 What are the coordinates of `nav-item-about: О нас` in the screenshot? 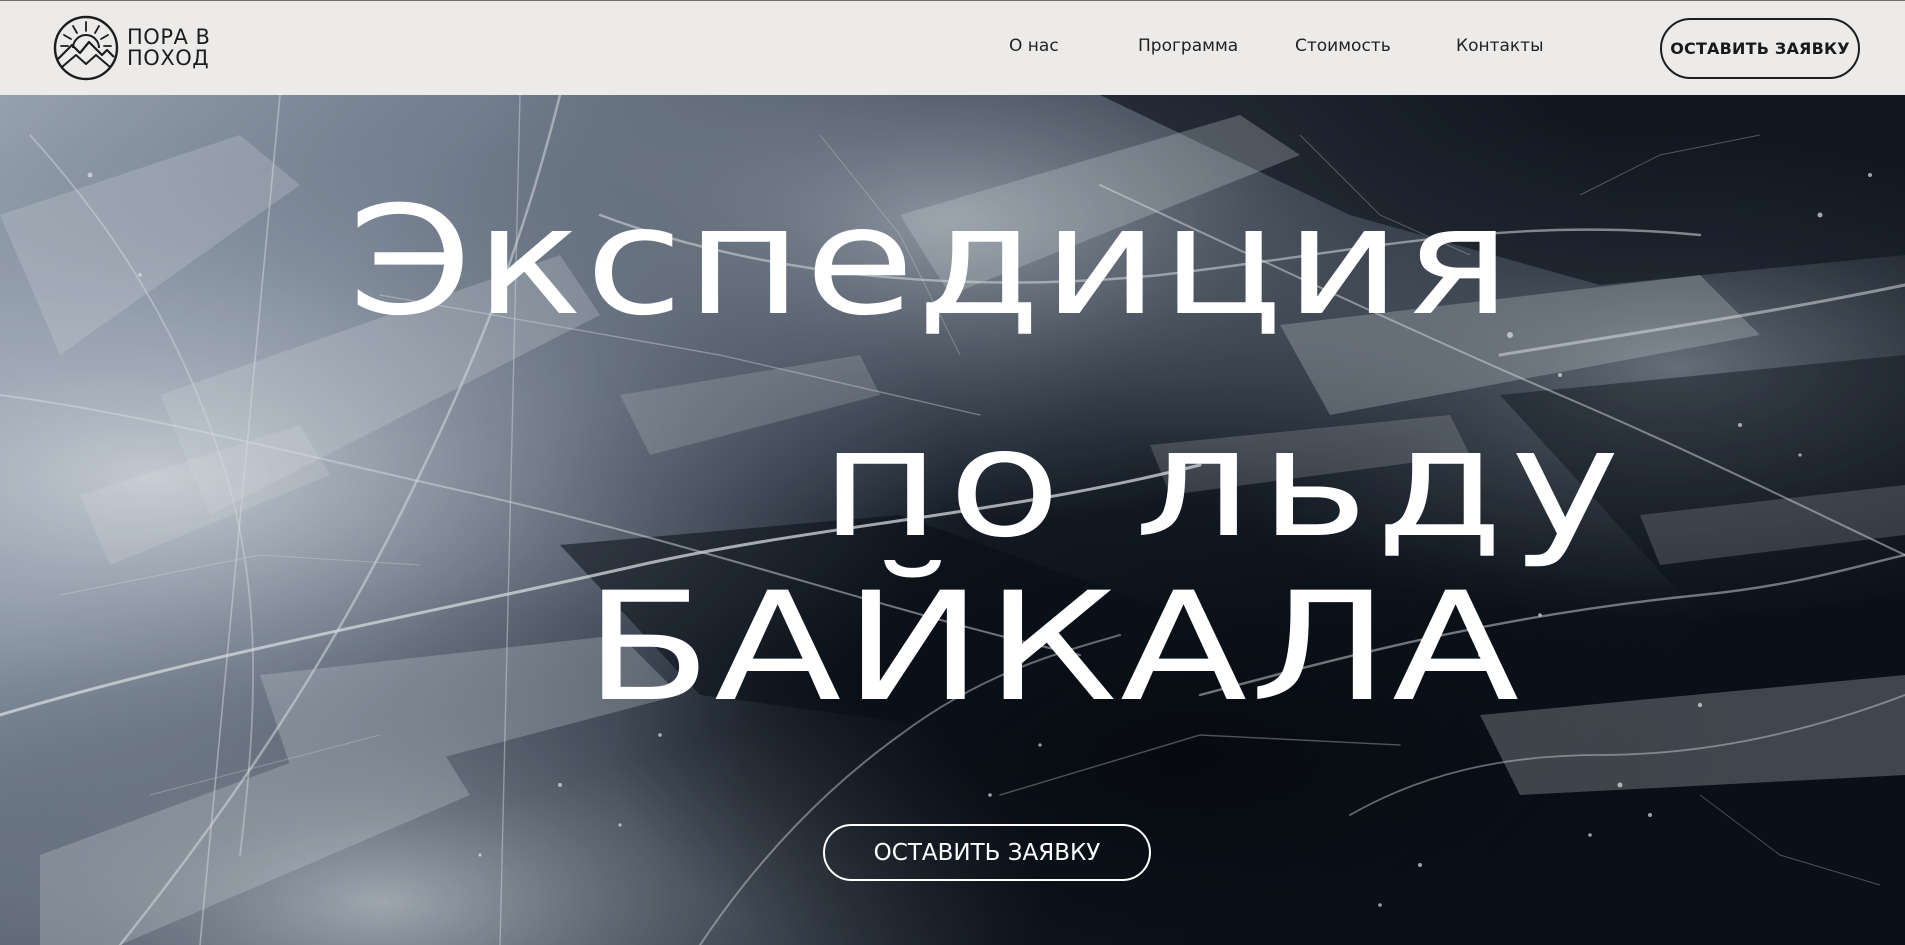 It's located at (1034, 46).